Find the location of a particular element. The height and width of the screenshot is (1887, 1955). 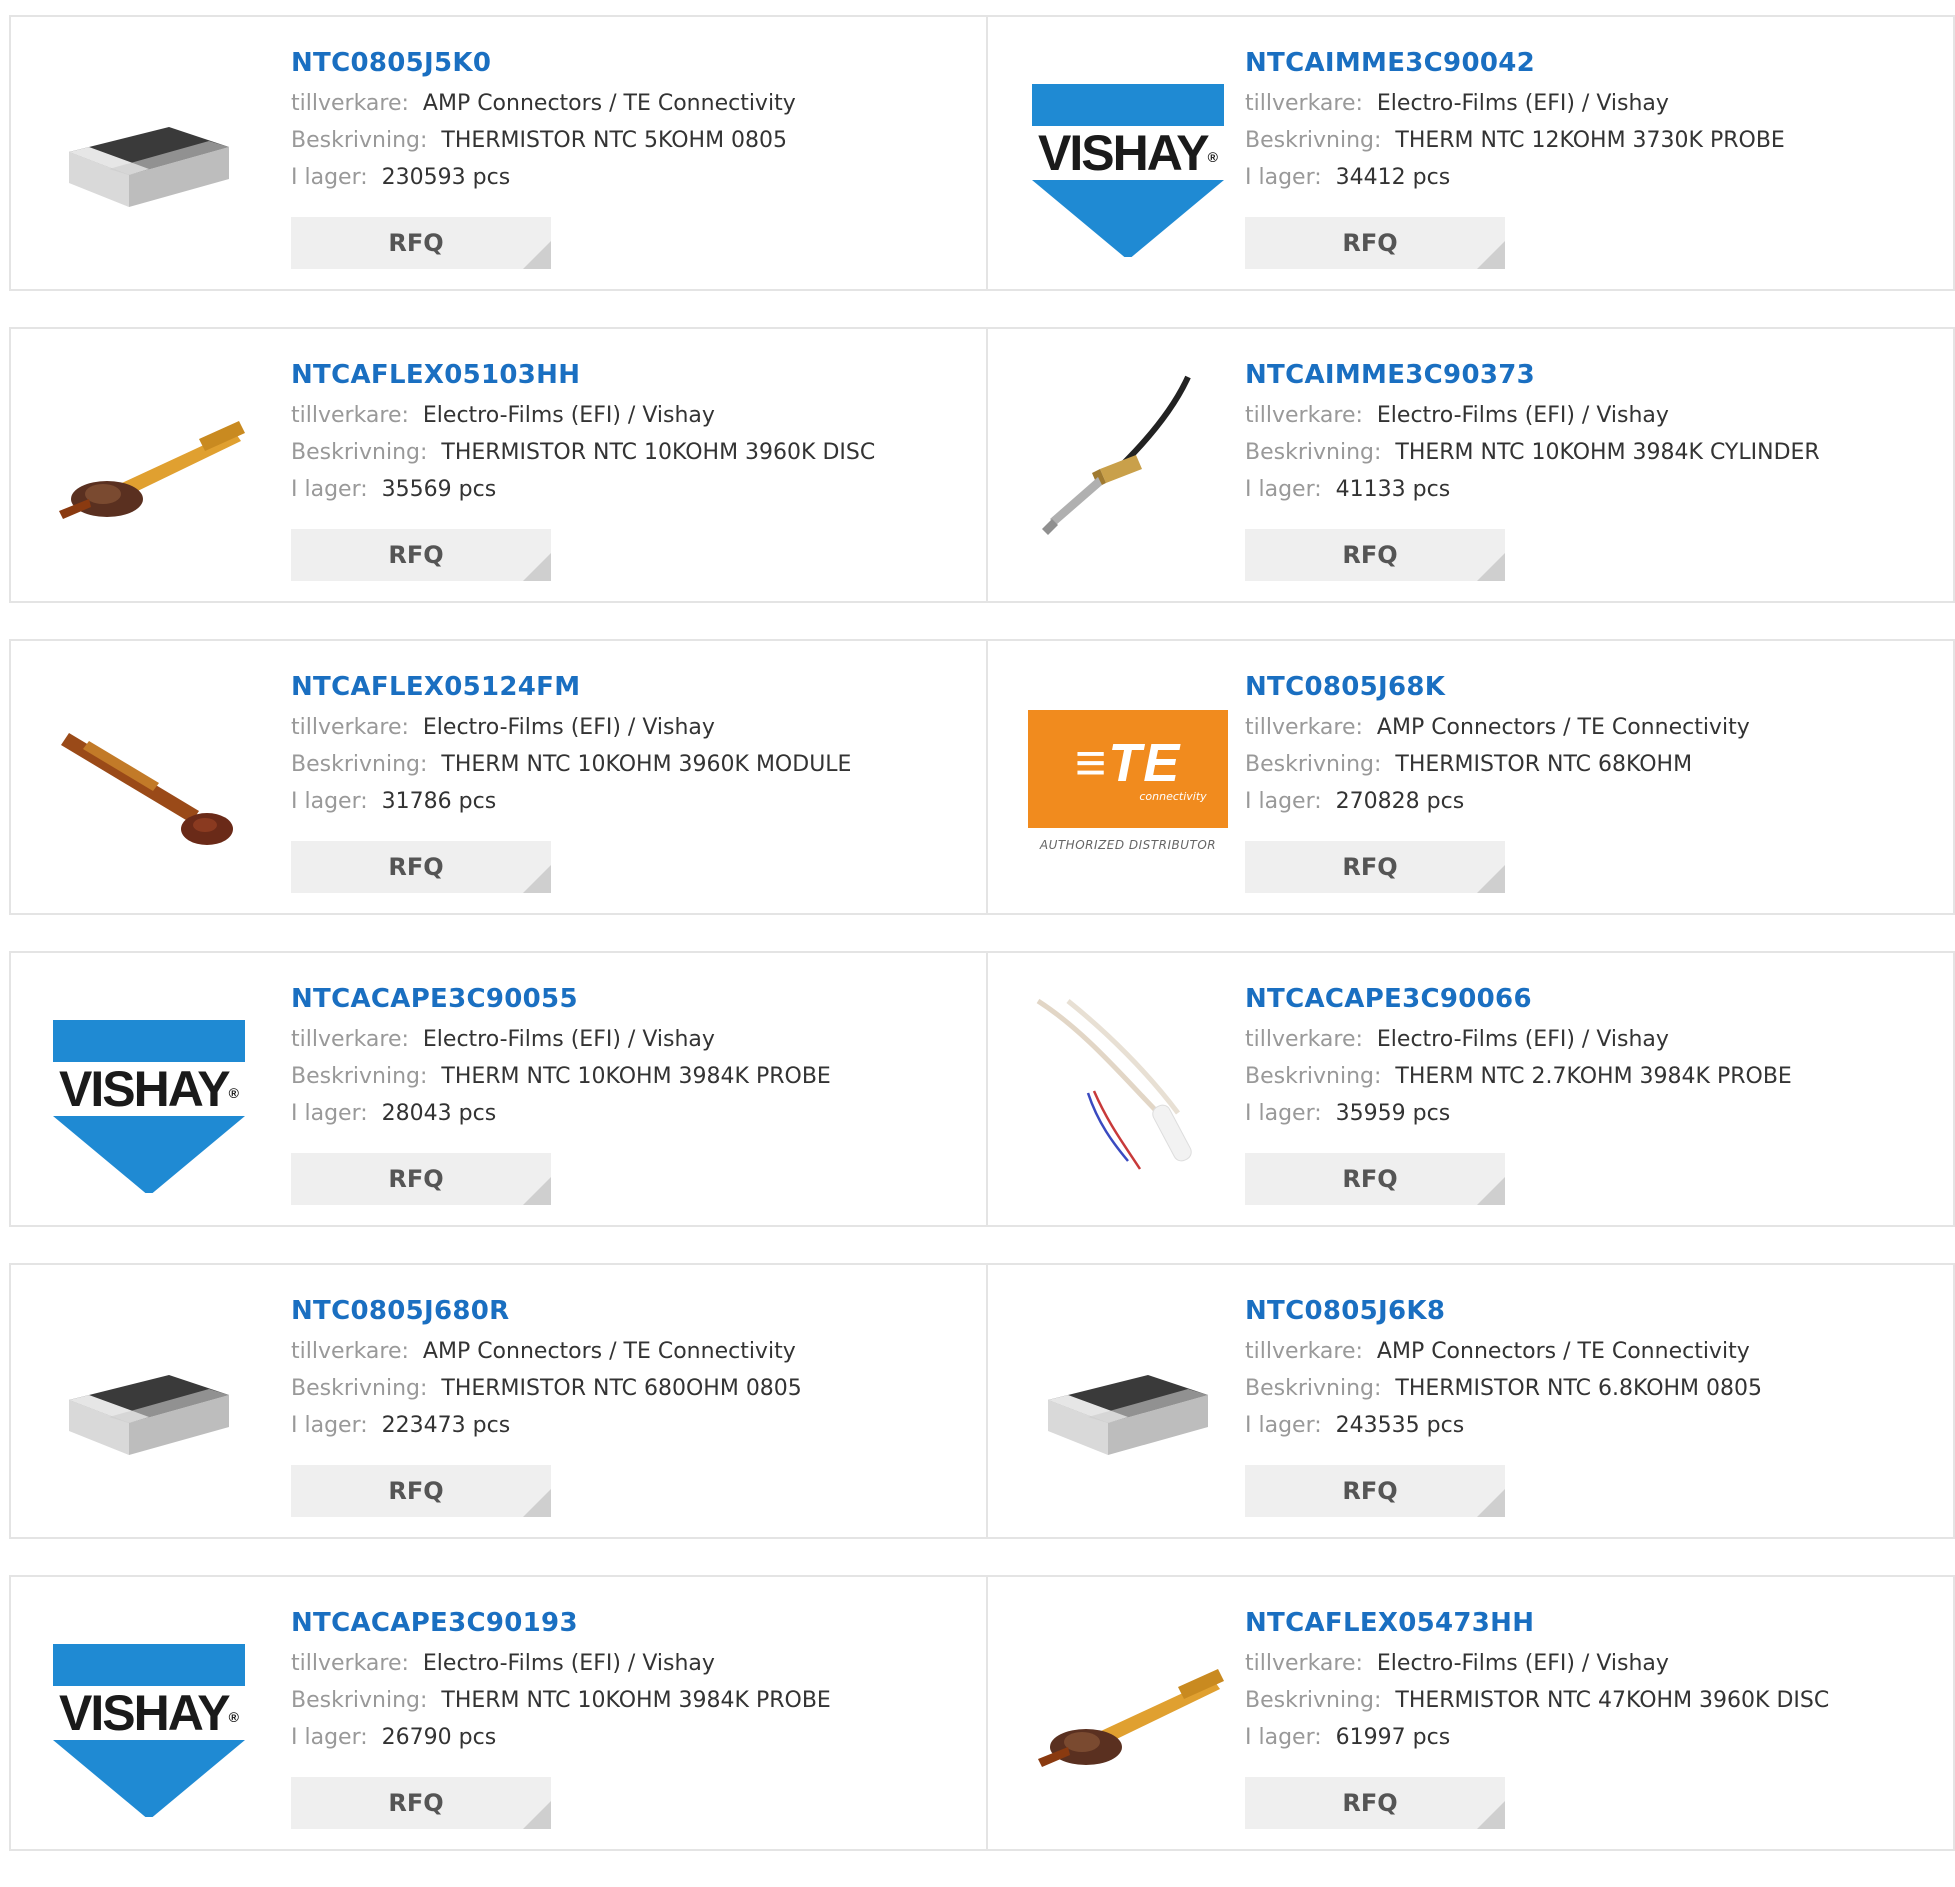

stock-line: I lager: 243535 pcs is located at coordinates (1503, 1425).